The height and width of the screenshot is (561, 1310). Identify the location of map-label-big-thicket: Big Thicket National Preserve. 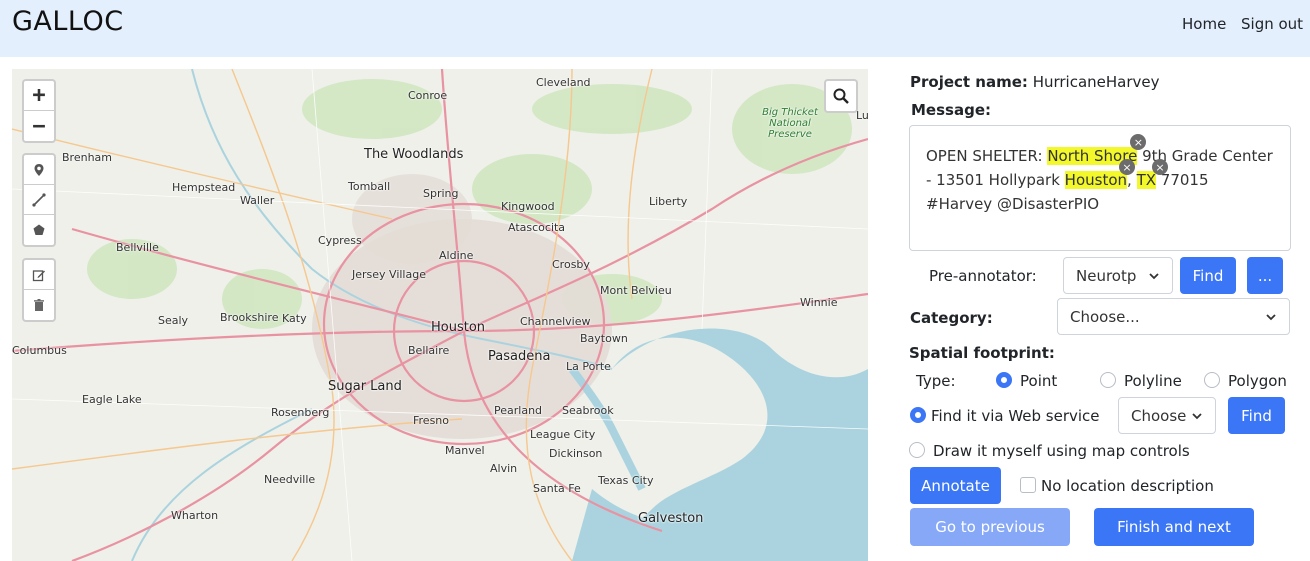
(790, 123).